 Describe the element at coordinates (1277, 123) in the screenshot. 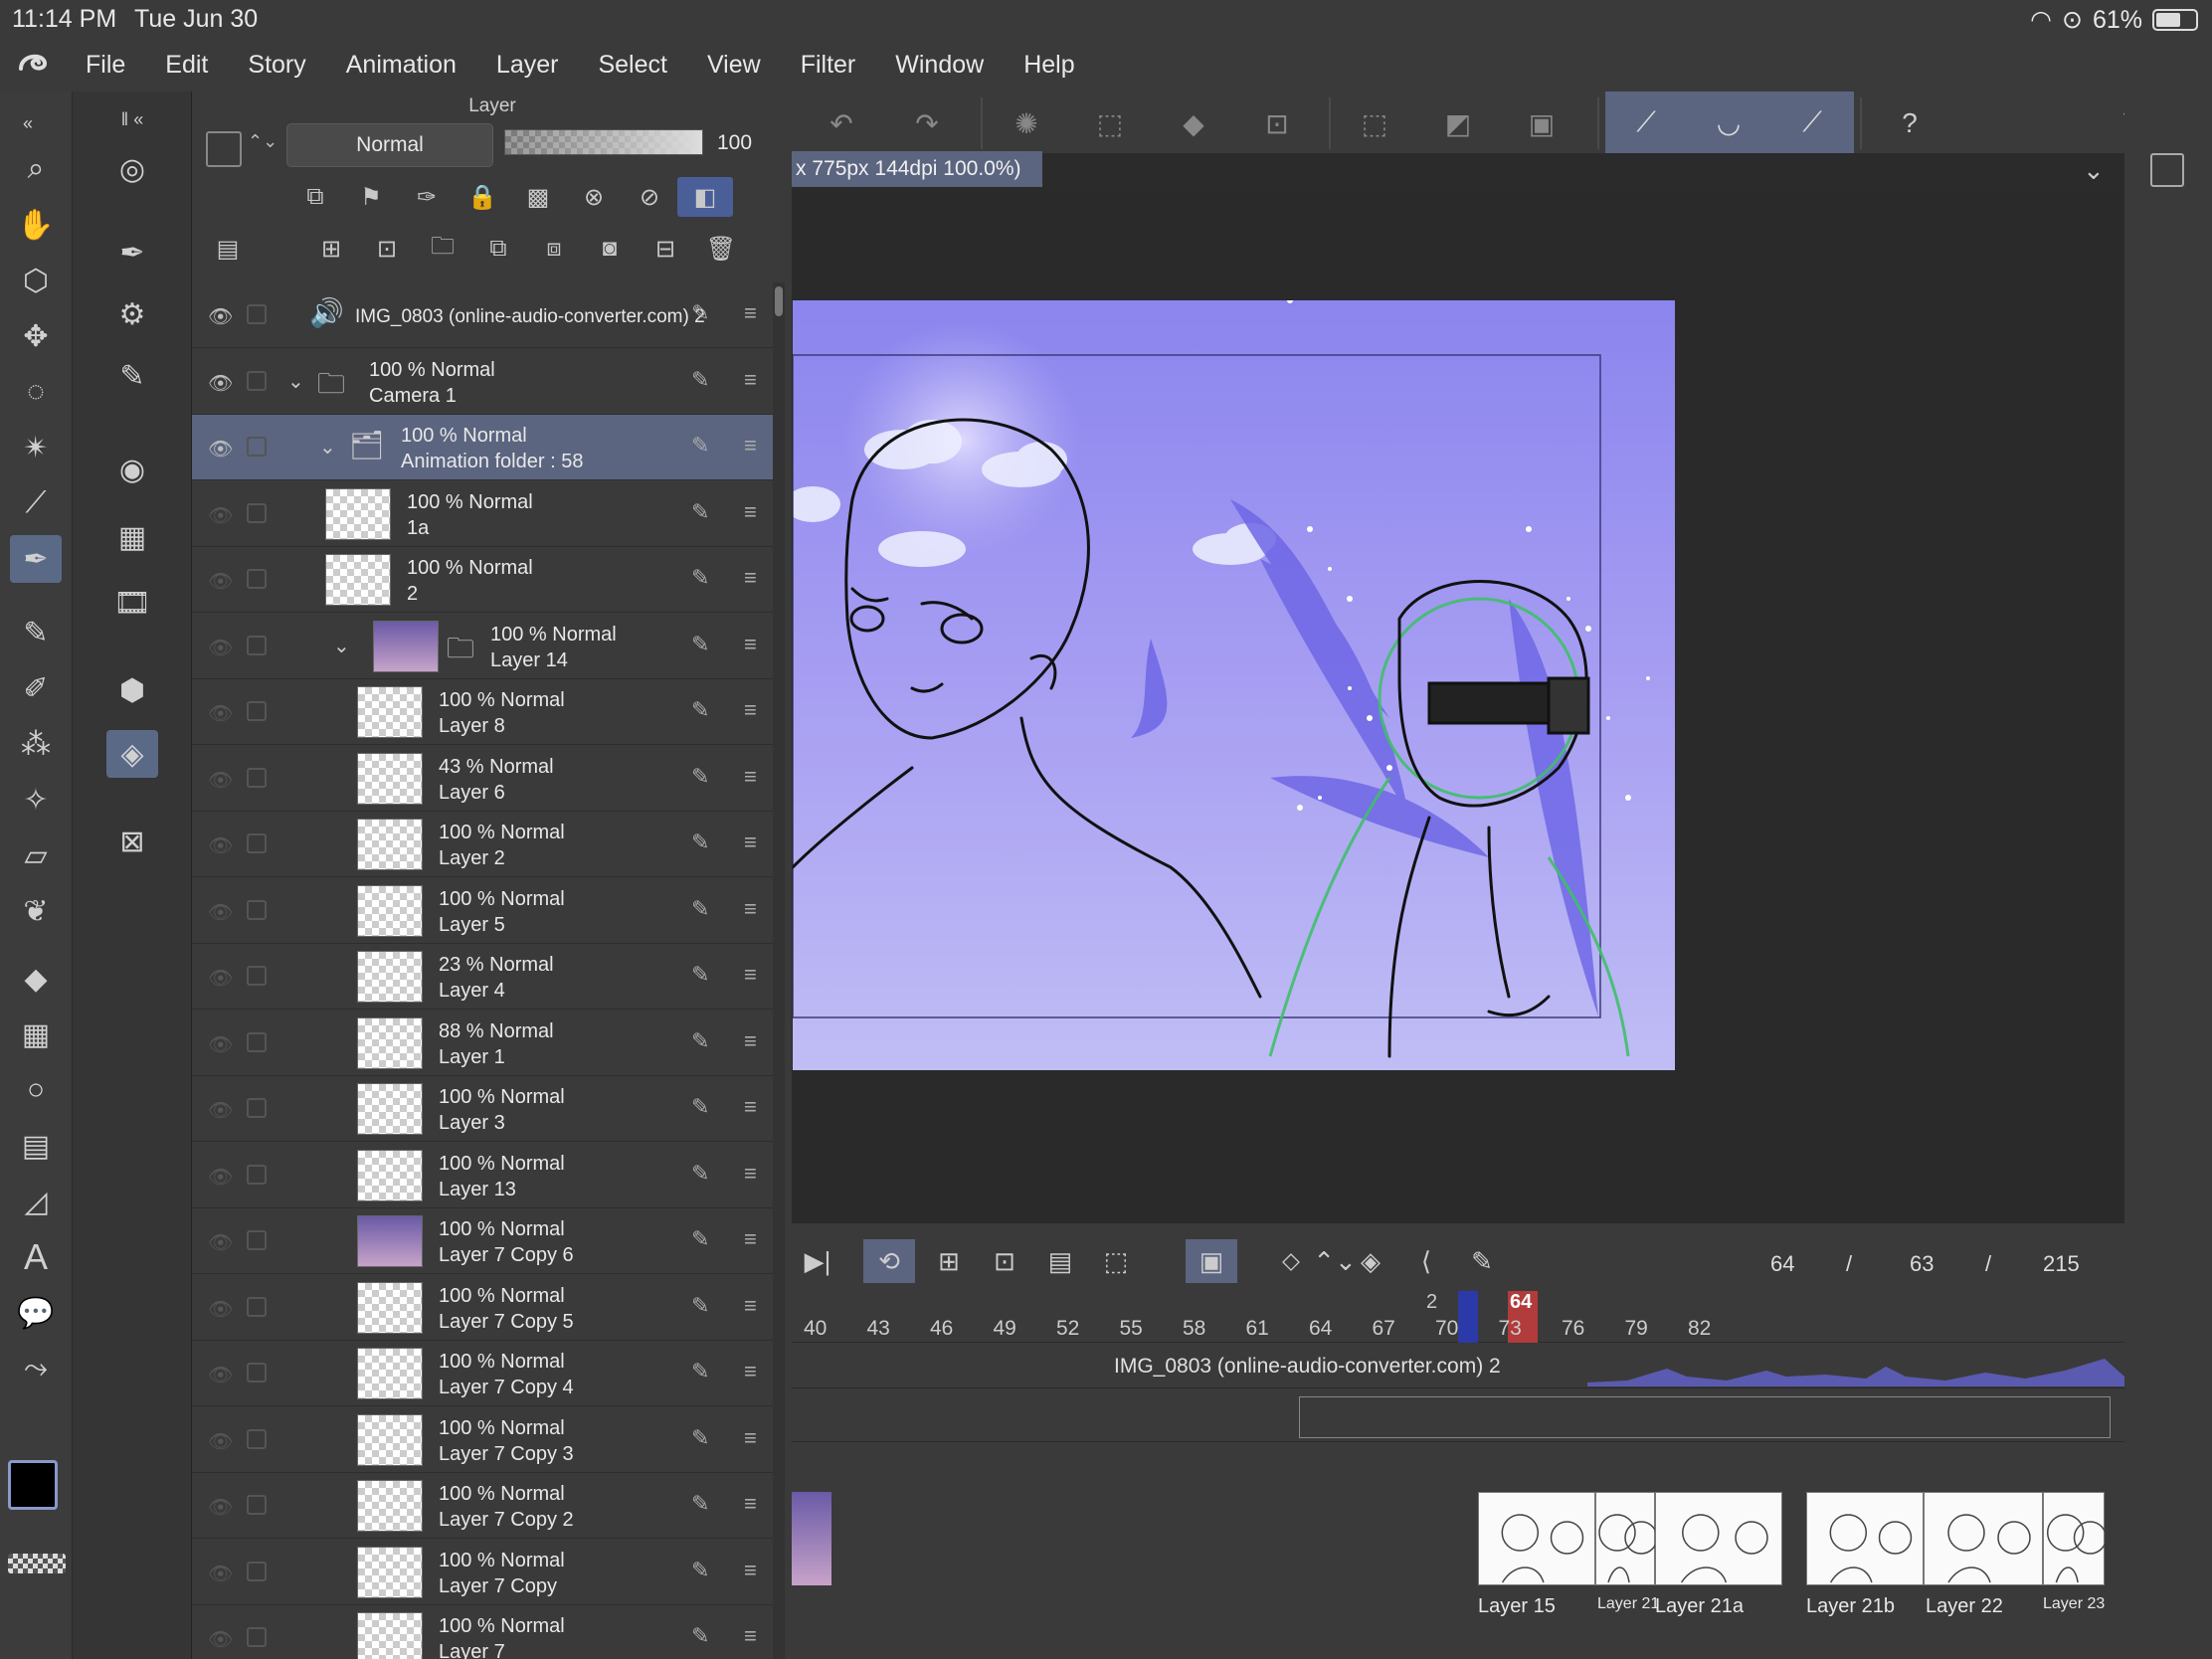

I see `transform-icon: ⊡` at that location.